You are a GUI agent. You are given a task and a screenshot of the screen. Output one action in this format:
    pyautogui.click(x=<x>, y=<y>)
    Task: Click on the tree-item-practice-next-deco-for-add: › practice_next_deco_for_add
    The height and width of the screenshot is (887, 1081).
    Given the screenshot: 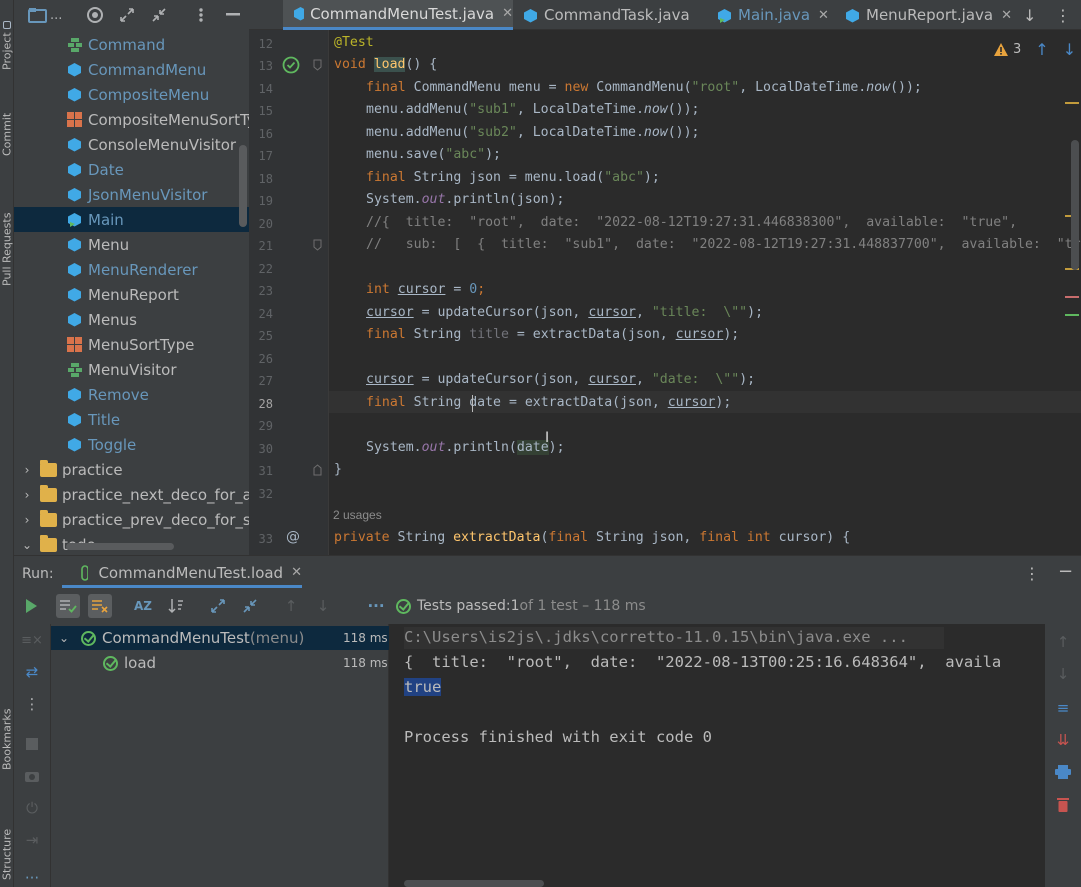 What is the action you would take?
    pyautogui.click(x=131, y=494)
    